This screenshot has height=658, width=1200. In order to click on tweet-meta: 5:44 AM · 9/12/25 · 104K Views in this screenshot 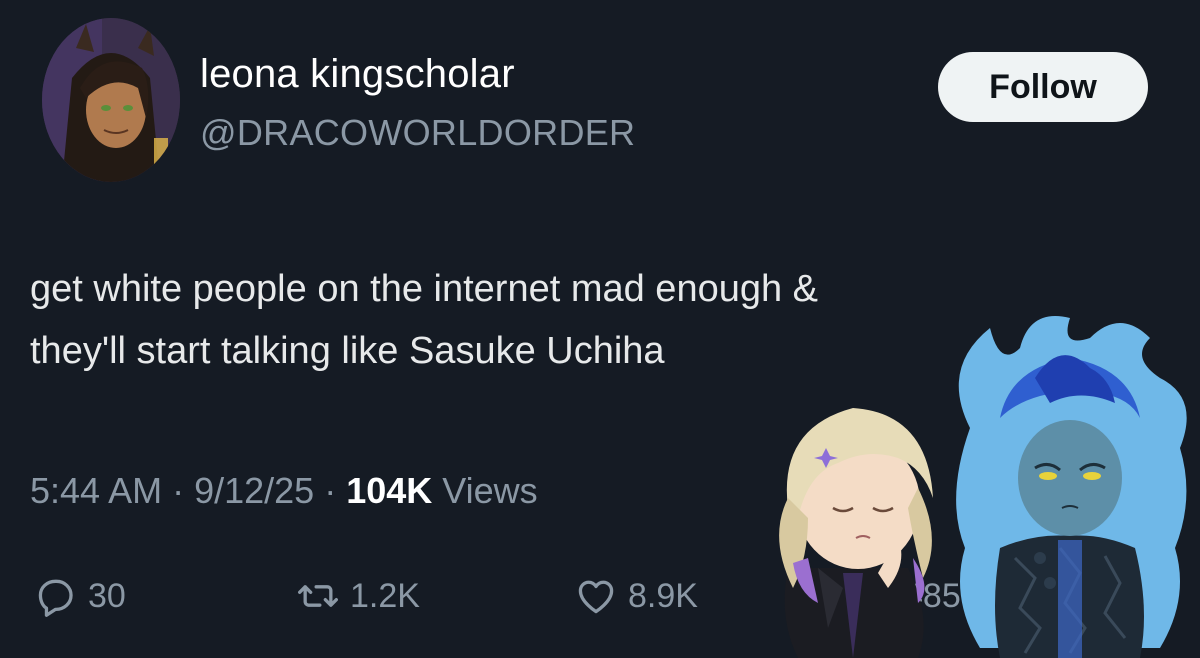, I will do `click(284, 491)`.